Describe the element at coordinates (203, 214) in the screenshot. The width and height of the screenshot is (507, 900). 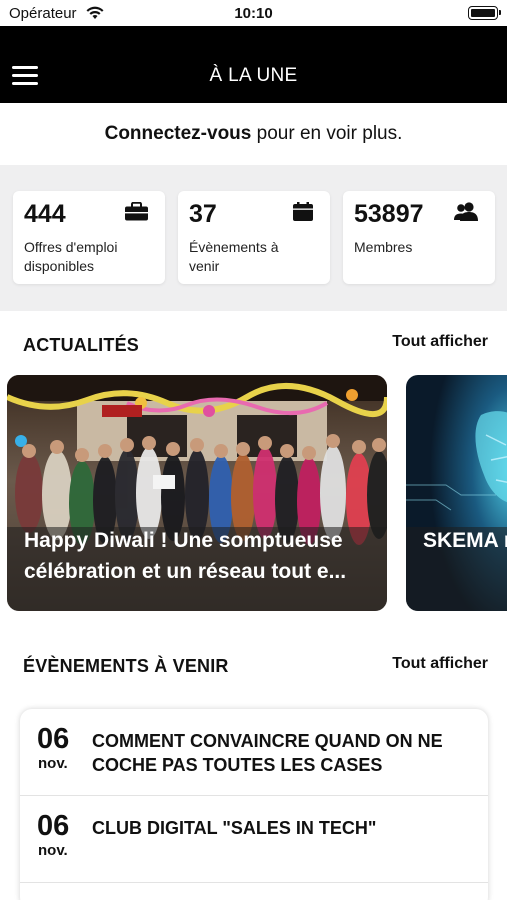
I see `stat-value: 37` at that location.